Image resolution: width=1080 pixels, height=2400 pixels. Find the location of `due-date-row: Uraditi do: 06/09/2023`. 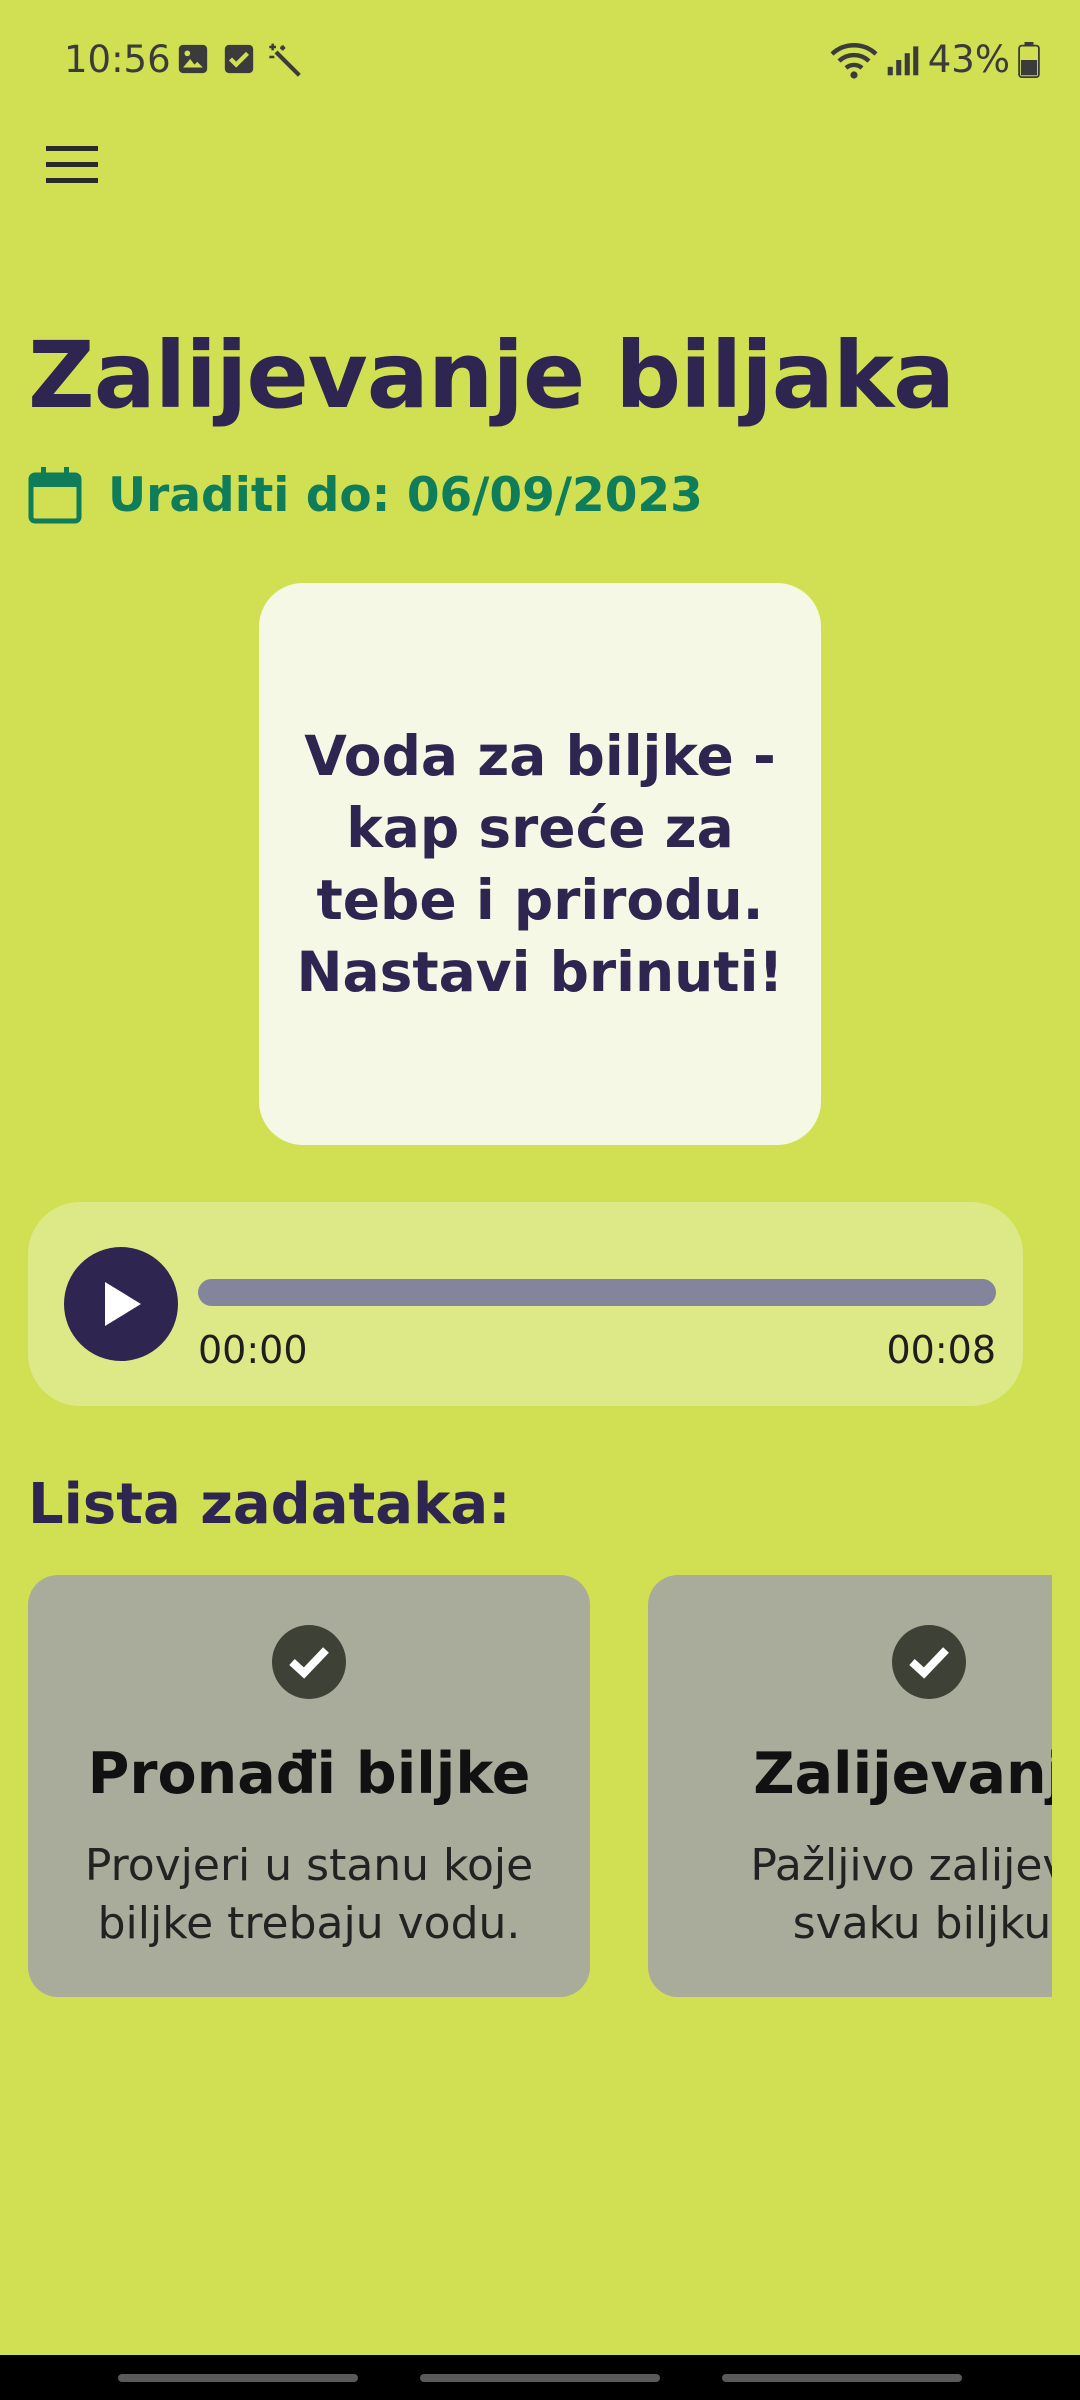

due-date-row: Uraditi do: 06/09/2023 is located at coordinates (365, 495).